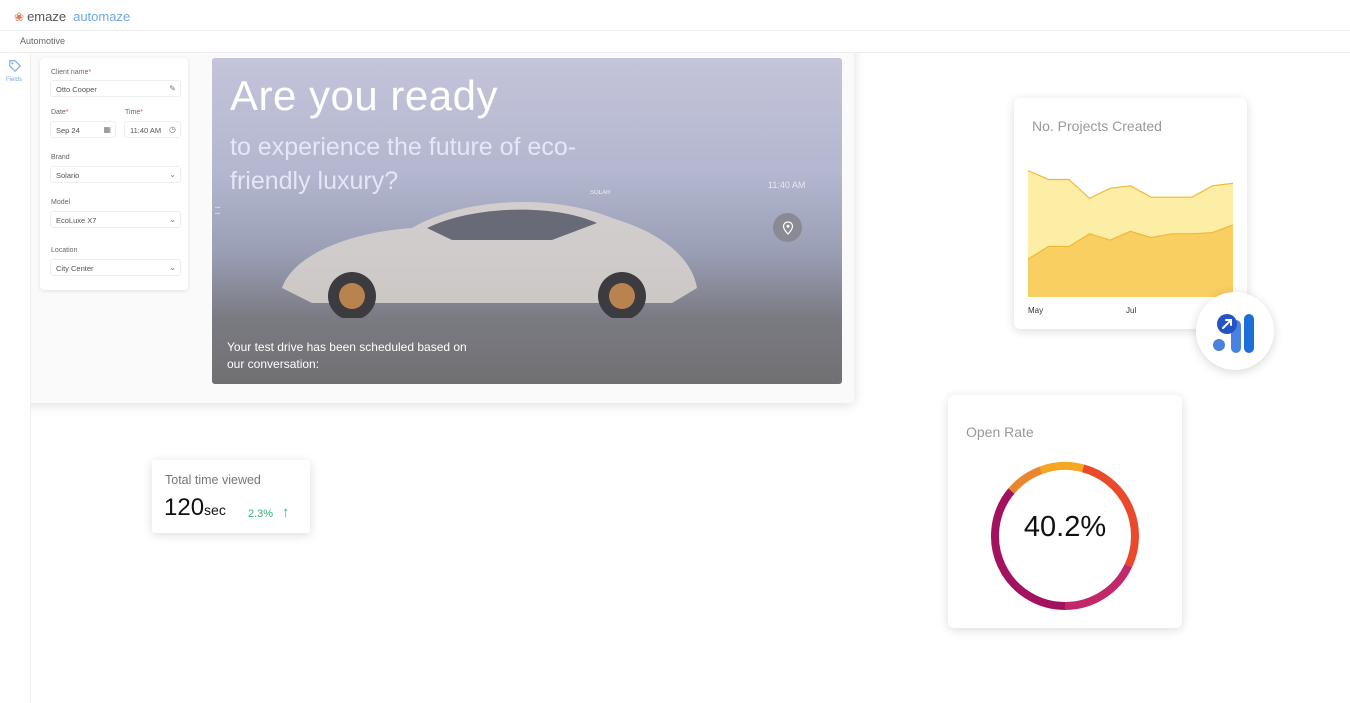 The height and width of the screenshot is (703, 1350). I want to click on breadcrumb: Automotive, so click(675, 42).